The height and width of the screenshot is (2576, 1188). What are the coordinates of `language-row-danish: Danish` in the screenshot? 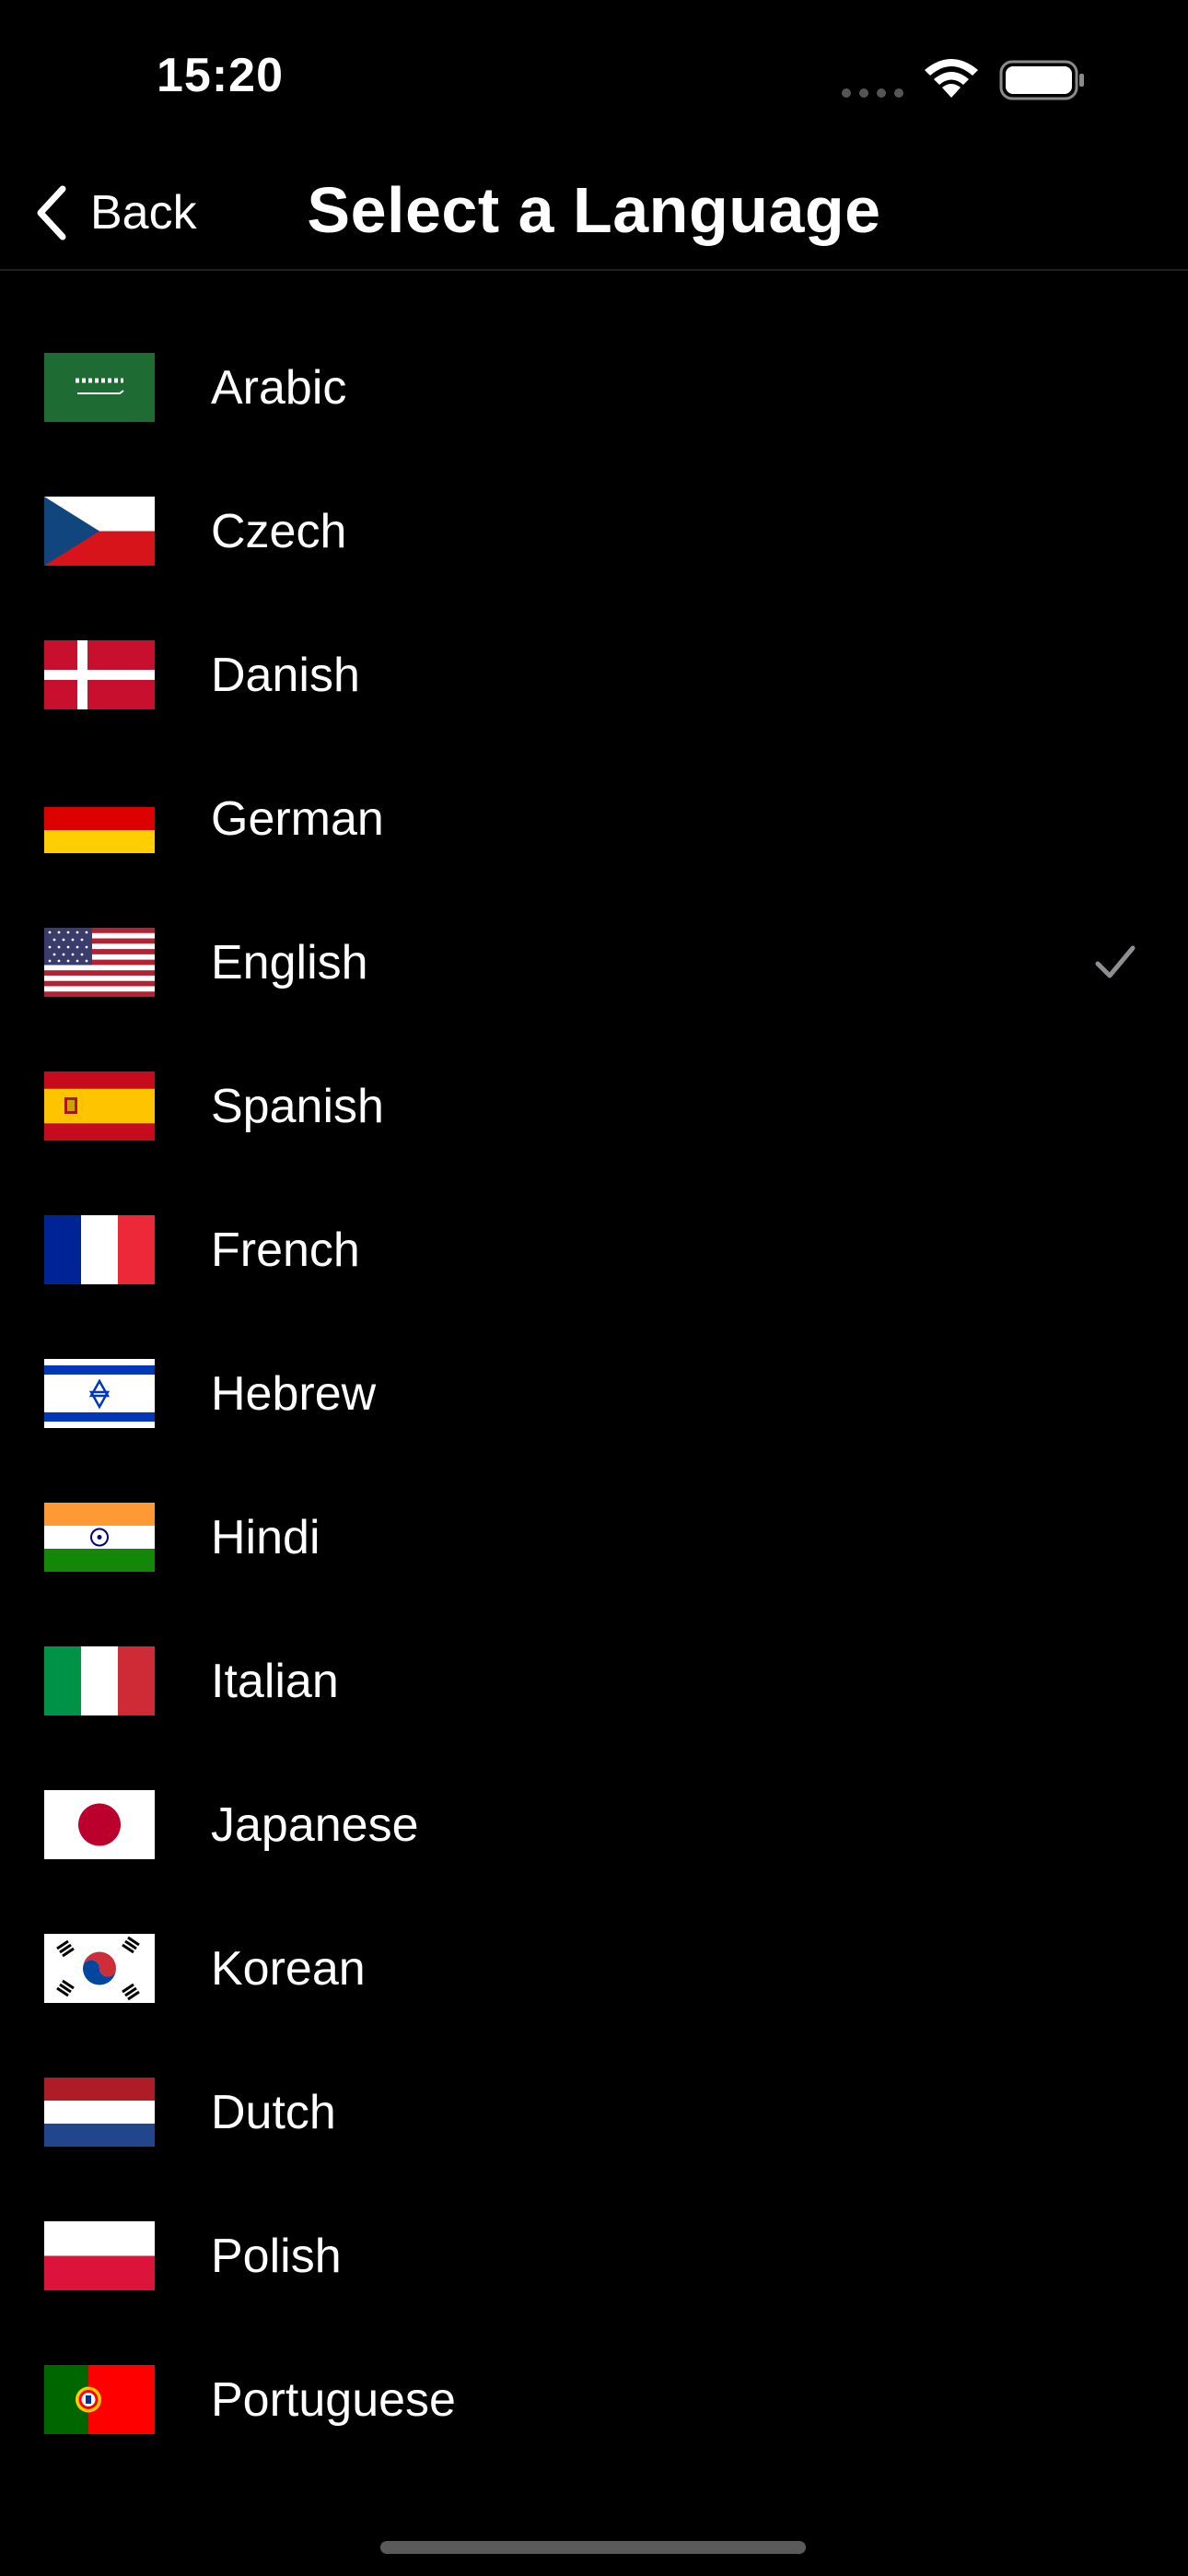 It's located at (594, 675).